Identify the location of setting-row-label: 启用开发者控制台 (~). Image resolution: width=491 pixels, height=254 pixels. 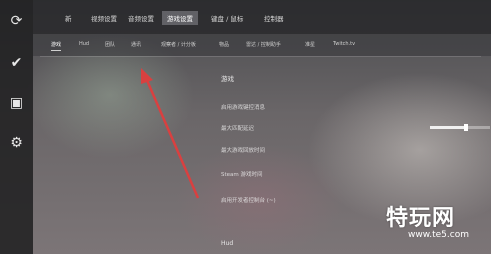
(248, 200).